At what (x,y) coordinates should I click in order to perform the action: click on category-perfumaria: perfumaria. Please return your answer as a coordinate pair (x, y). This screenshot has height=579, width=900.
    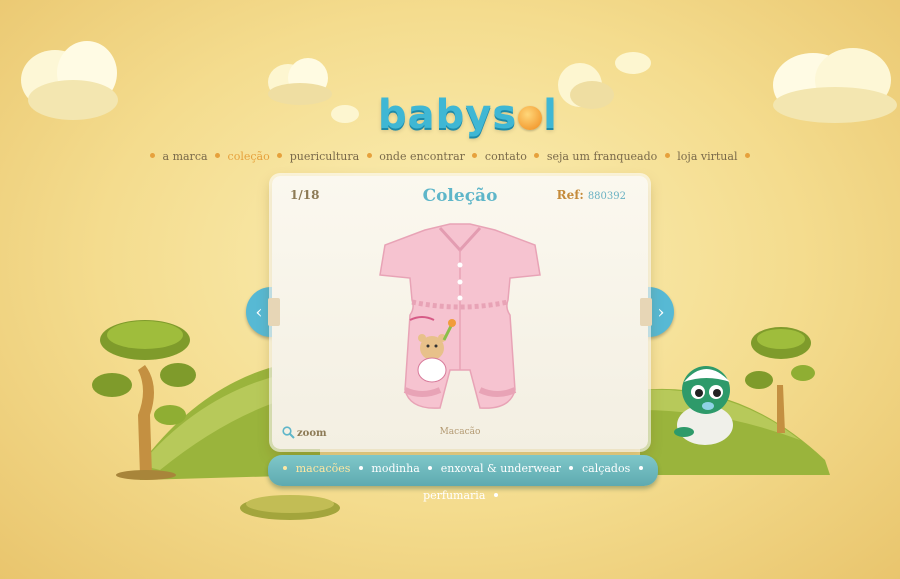
    Looking at the image, I should click on (454, 495).